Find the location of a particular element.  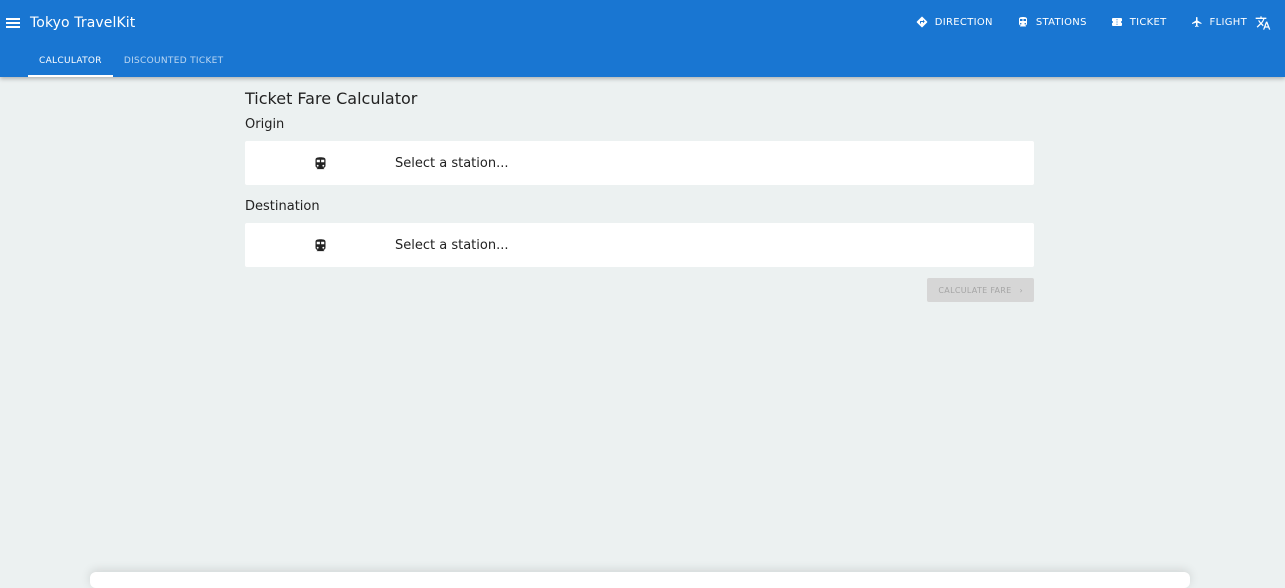

nav-ticket-label: TICKET is located at coordinates (1148, 22).